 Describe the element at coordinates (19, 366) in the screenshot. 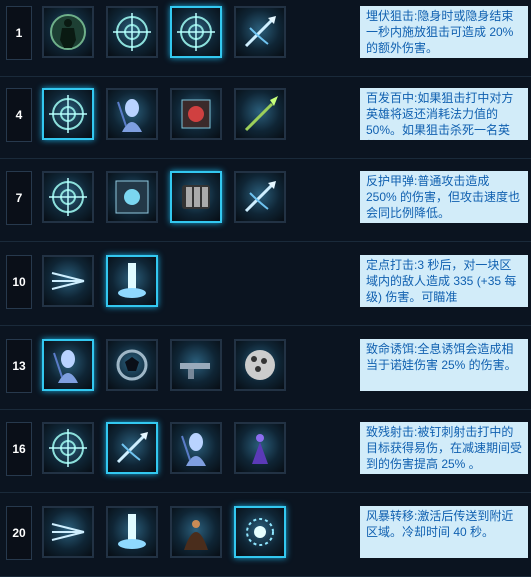

I see `level-label: 13` at that location.